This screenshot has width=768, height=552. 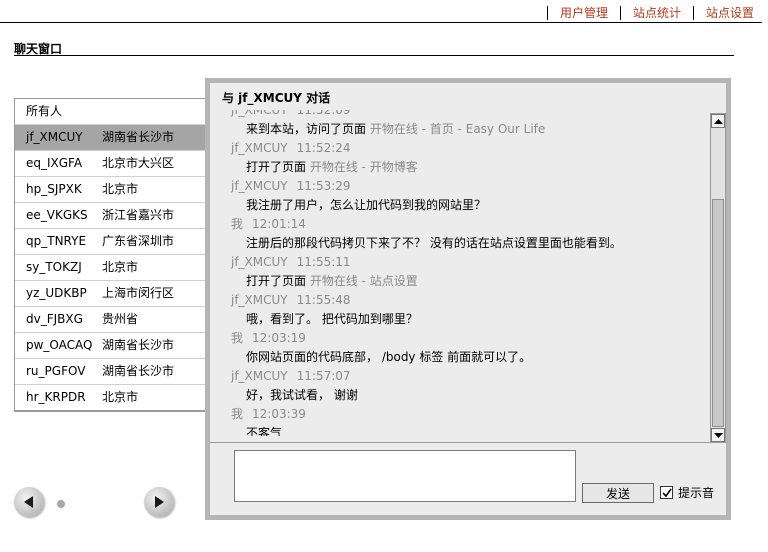 What do you see at coordinates (54, 267) in the screenshot?
I see `user-id: sy_TOKZJ` at bounding box center [54, 267].